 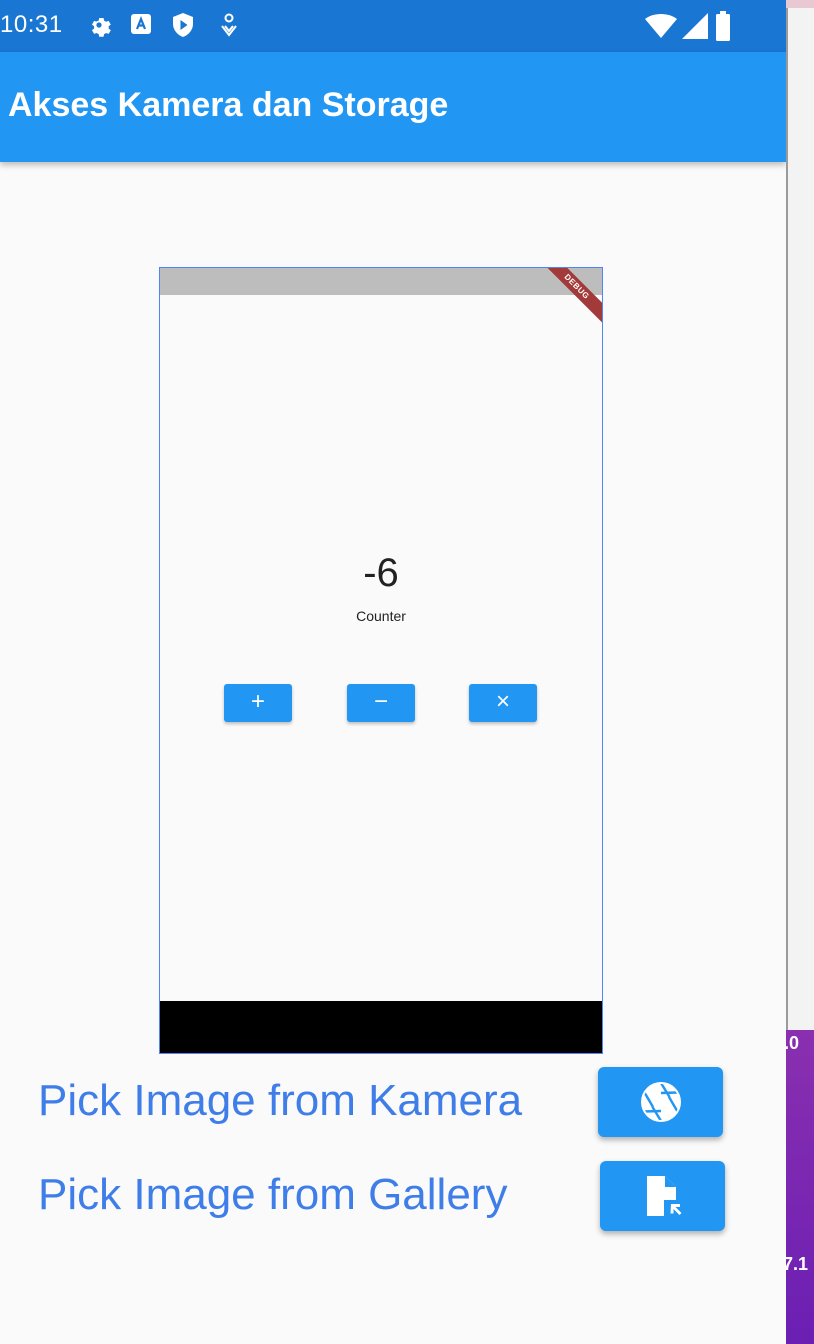 I want to click on counter-value: -6, so click(x=381, y=573).